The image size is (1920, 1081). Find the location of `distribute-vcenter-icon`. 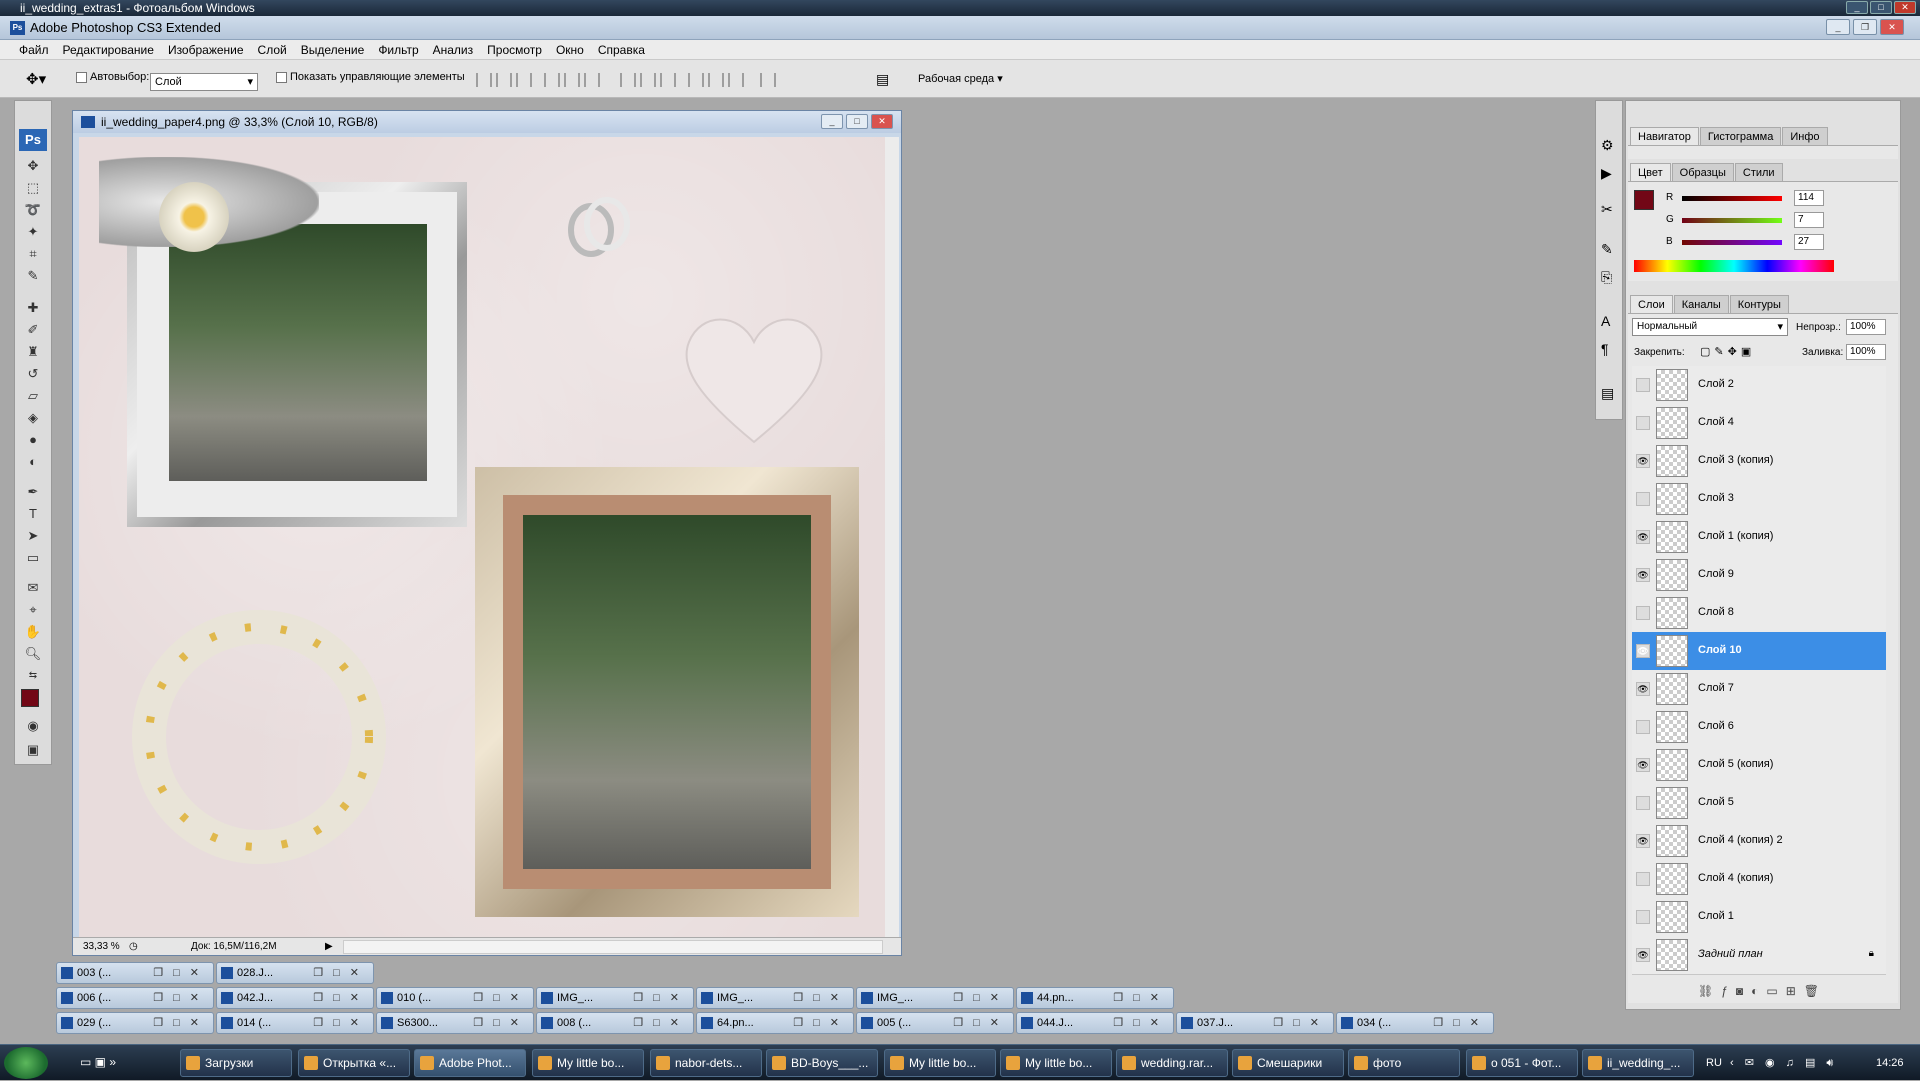

distribute-vcenter-icon is located at coordinates (648, 80).